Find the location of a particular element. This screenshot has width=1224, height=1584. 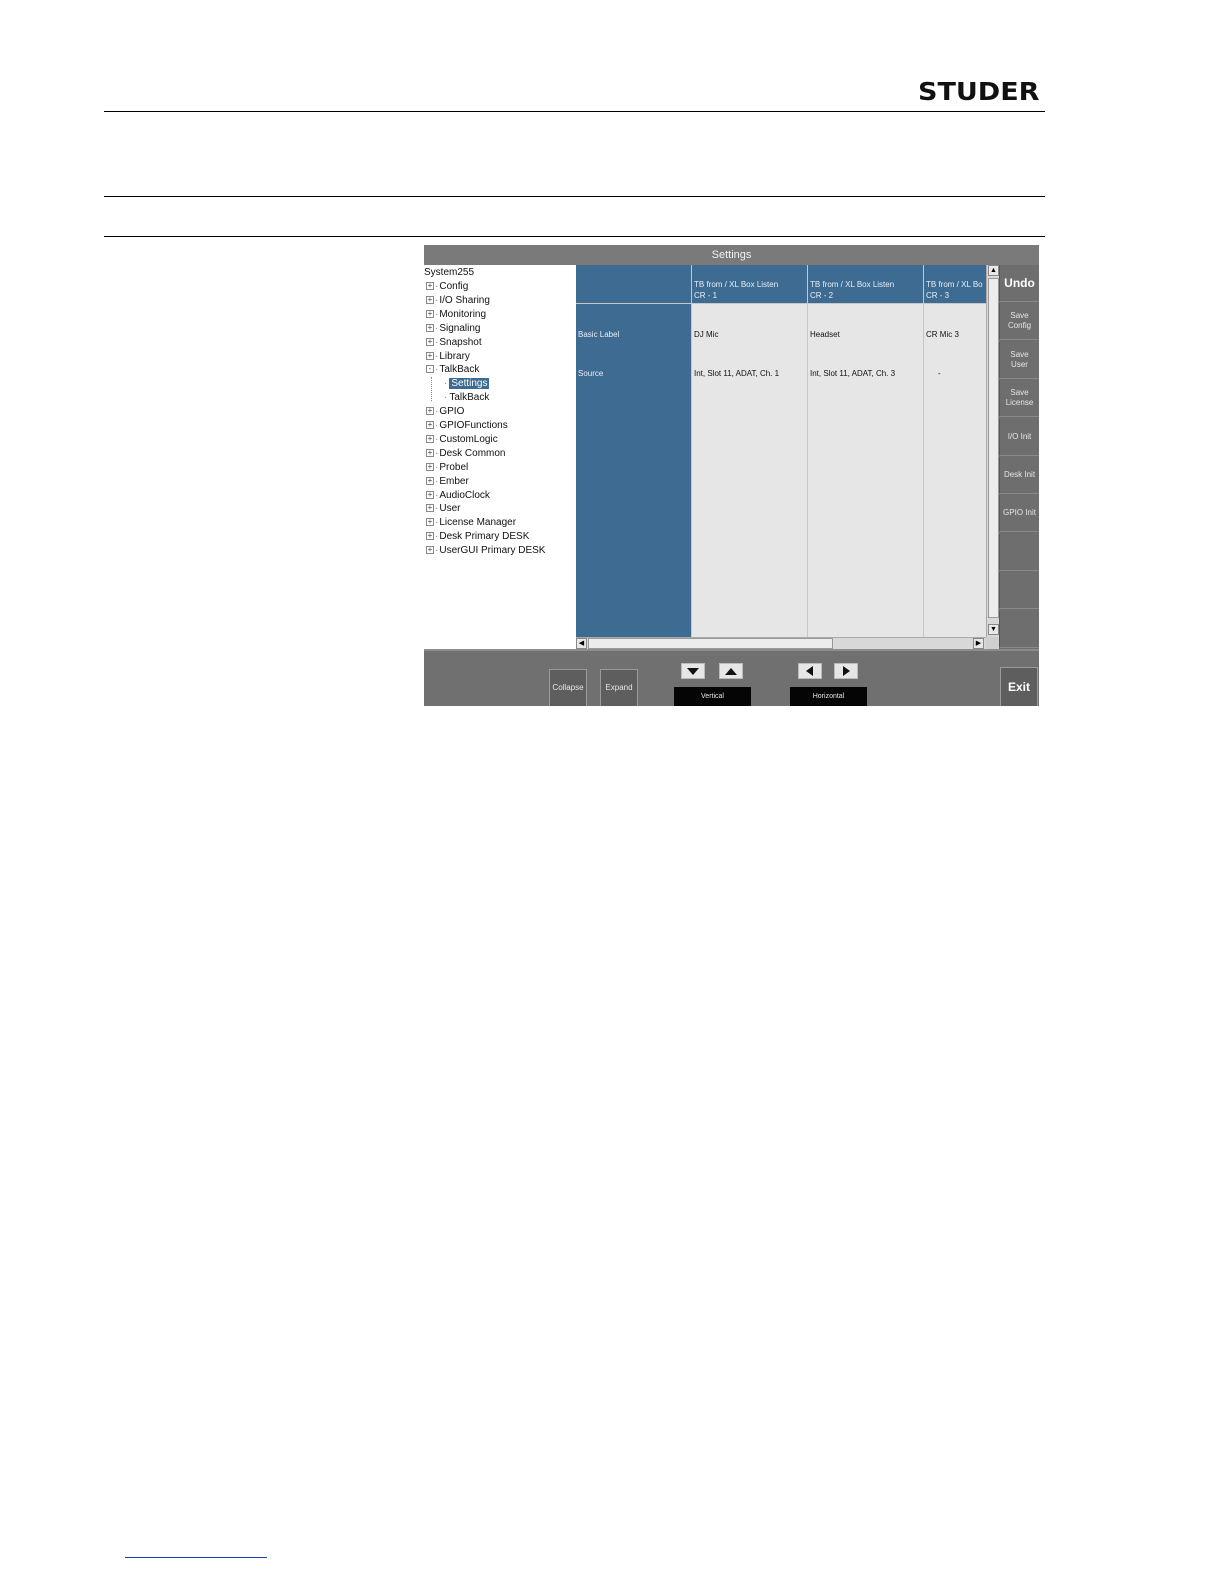

tree-item: + ·UserGUI Primary DESK is located at coordinates (485, 551).